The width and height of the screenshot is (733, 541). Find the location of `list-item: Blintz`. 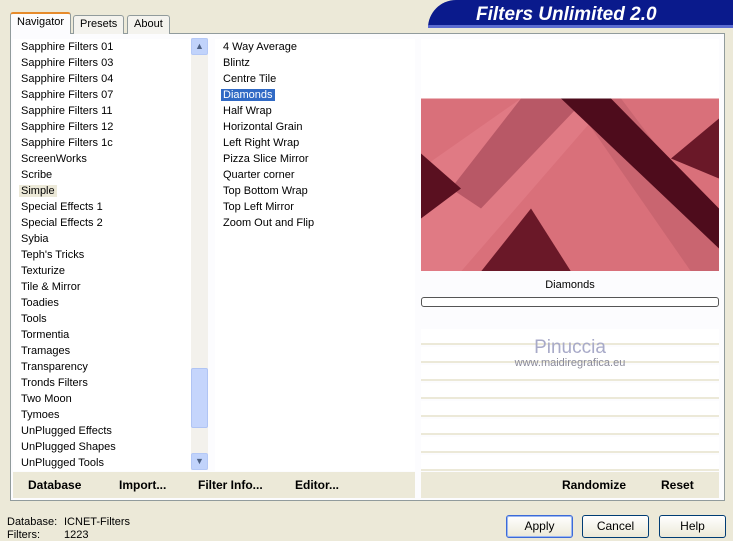

list-item: Blintz is located at coordinates (315, 63).